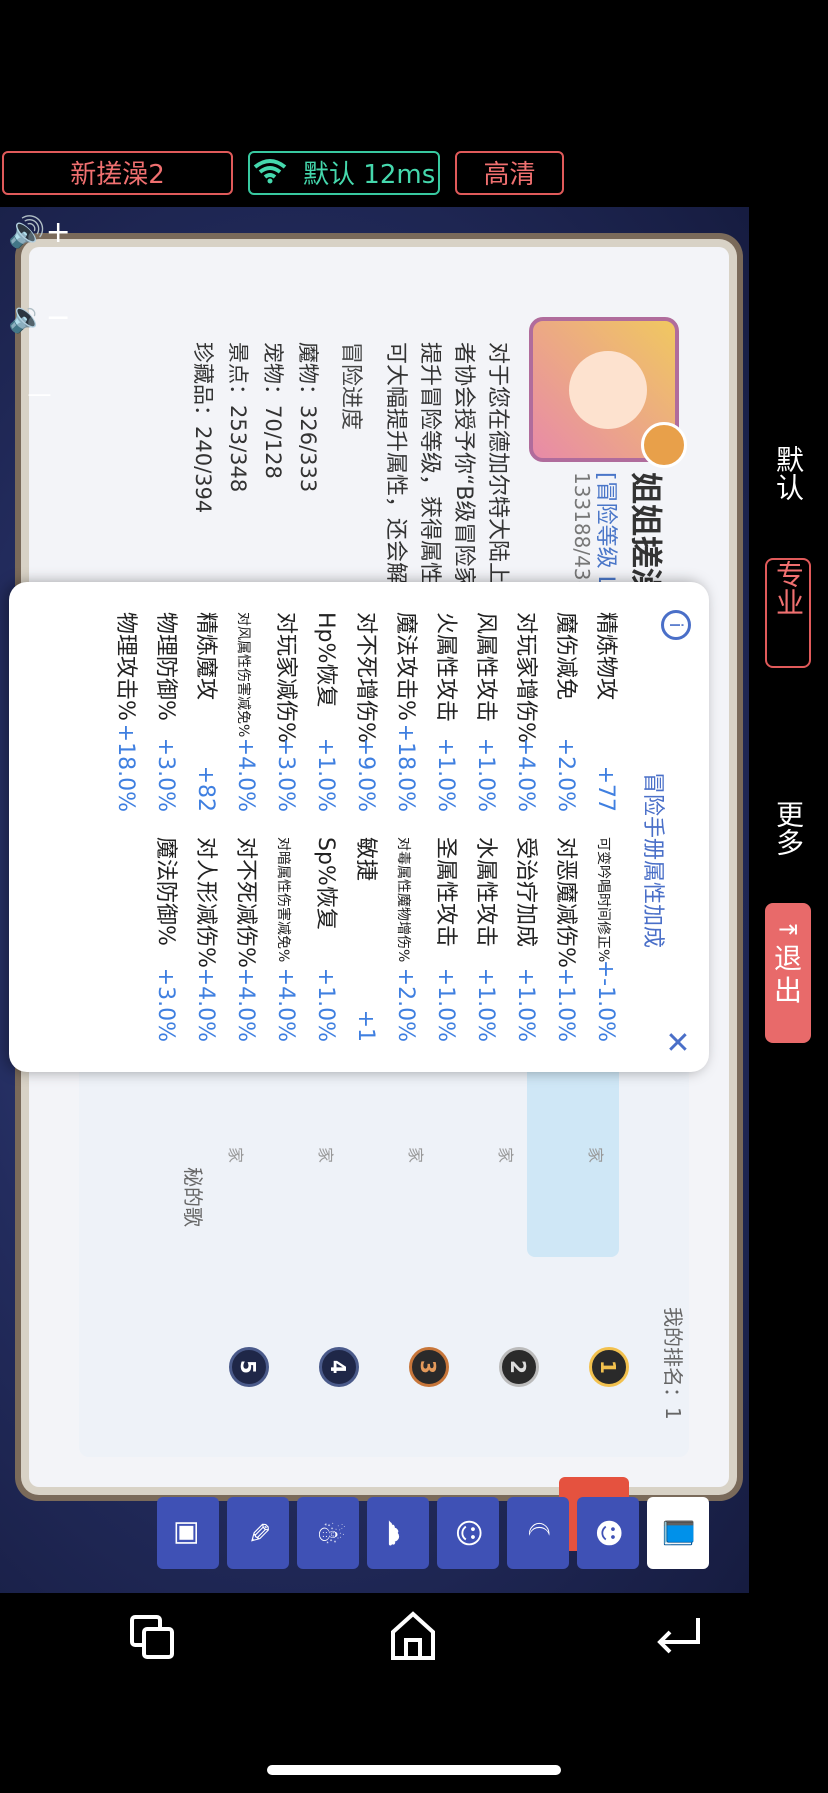 The image size is (828, 1793). I want to click on attribute-row: Hp%恢复 +1.0%, so click(325, 712).